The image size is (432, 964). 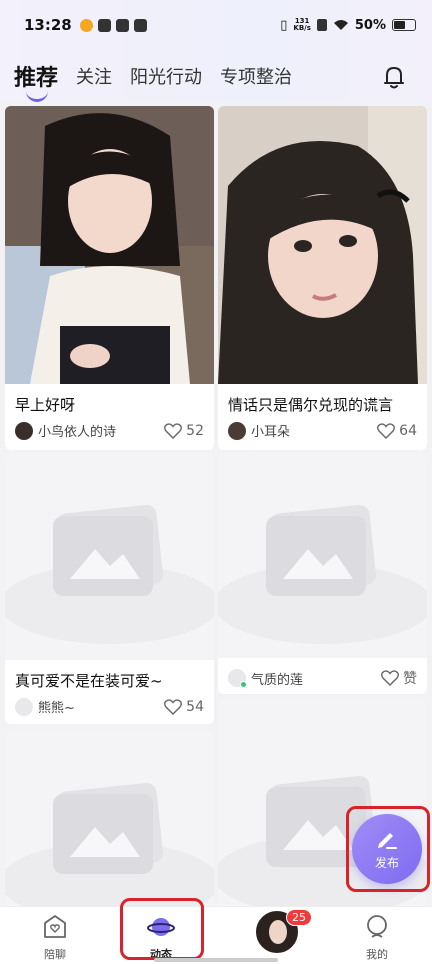 What do you see at coordinates (370, 25) in the screenshot?
I see `battery-text: 50%` at bounding box center [370, 25].